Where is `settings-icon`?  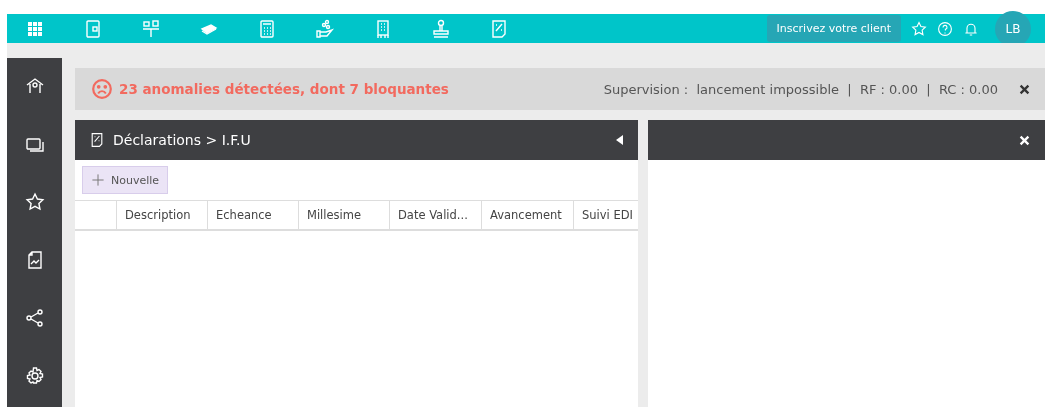 settings-icon is located at coordinates (34, 376).